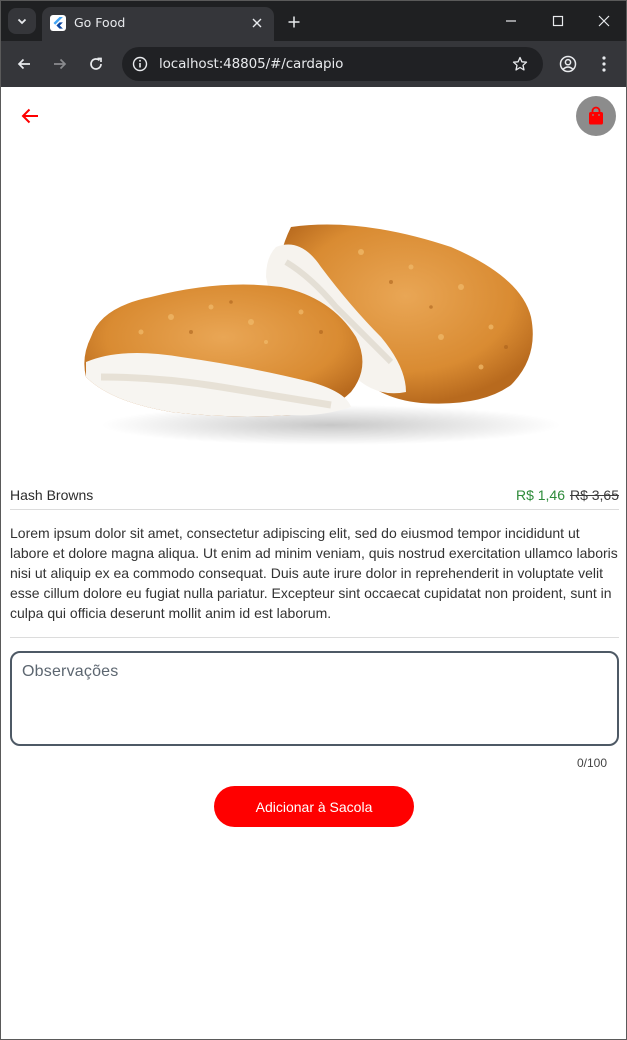 The width and height of the screenshot is (627, 1040). I want to click on browser-toolbar: localhost:48805/#/cardapio, so click(313, 64).